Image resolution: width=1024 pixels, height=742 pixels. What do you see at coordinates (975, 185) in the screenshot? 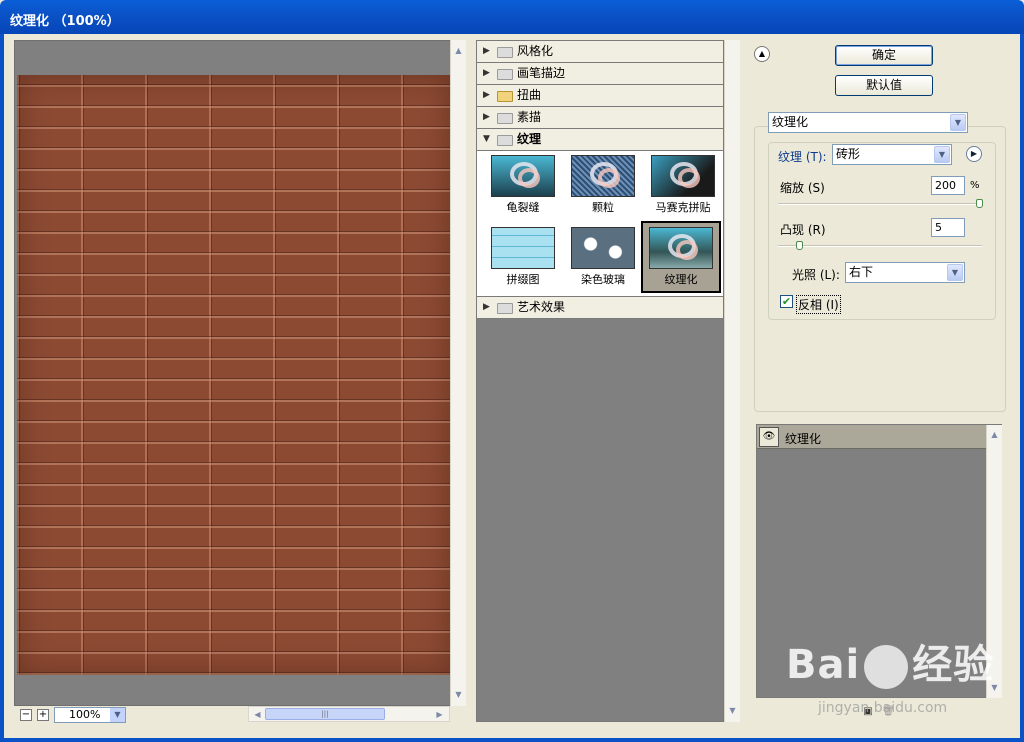
I see `scale-unit: %` at bounding box center [975, 185].